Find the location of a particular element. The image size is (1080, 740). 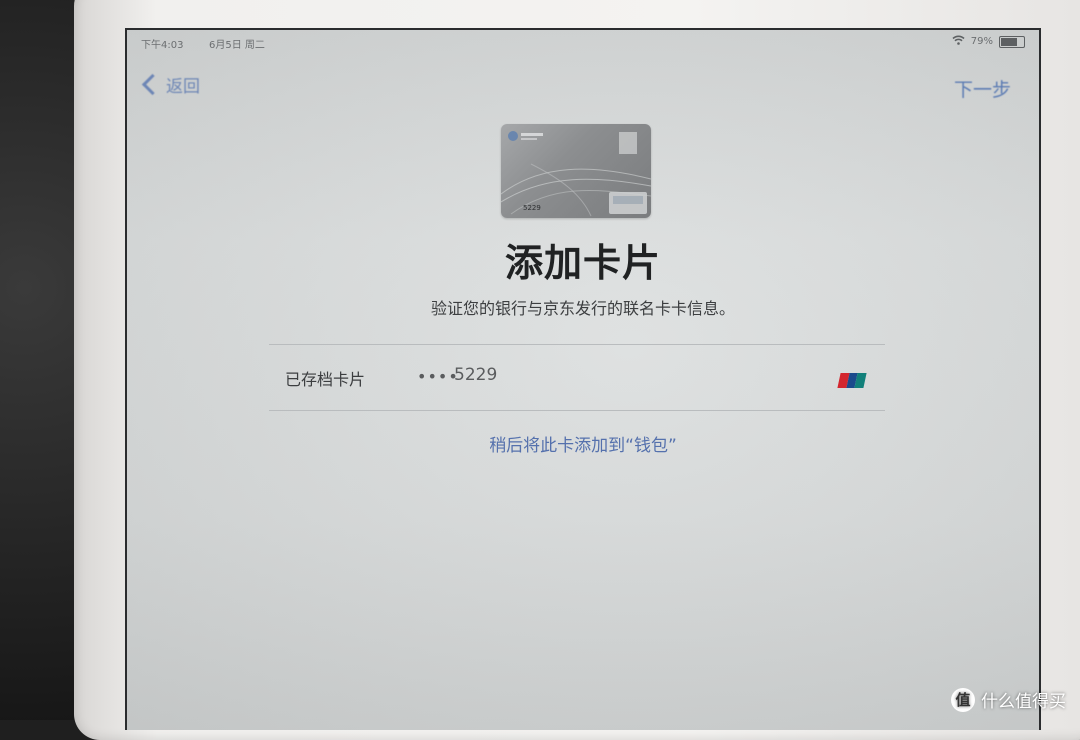

status-bar: 下午4:03 6月5日 周二 79% is located at coordinates (583, 41).